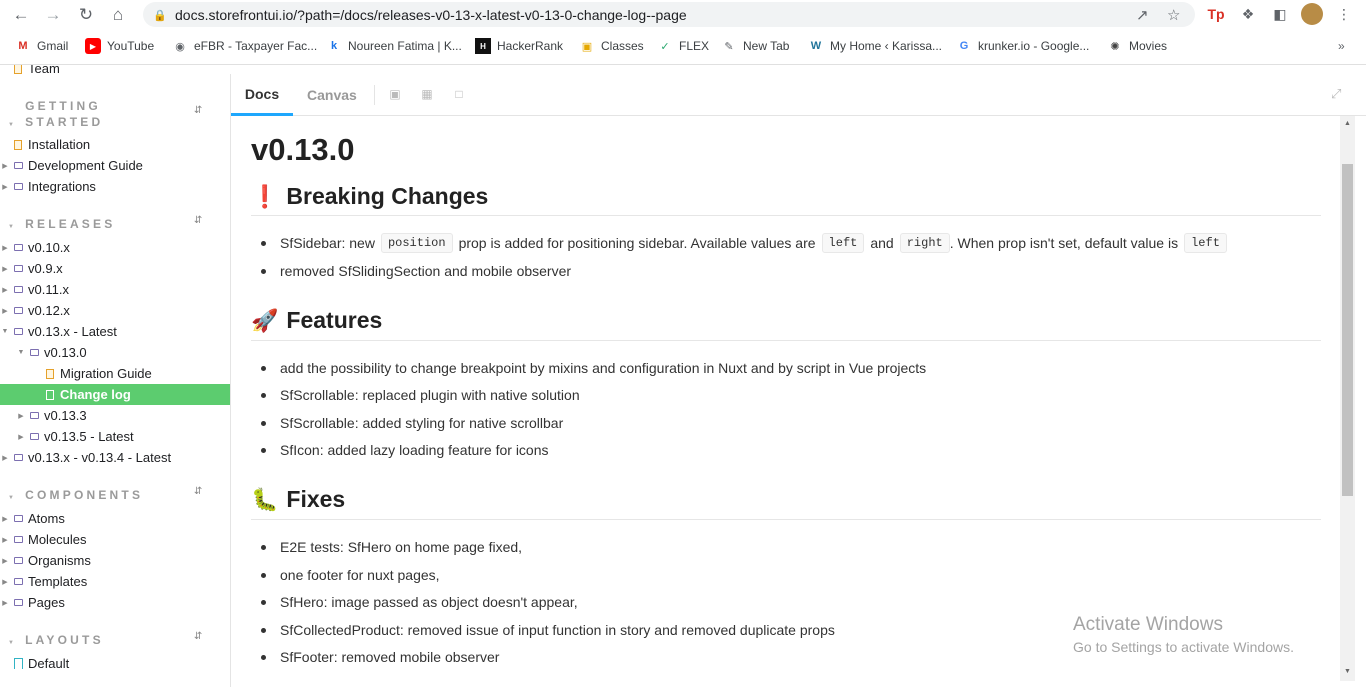 The image size is (1366, 687). I want to click on text: one footer for nuxt pages,, so click(360, 575).